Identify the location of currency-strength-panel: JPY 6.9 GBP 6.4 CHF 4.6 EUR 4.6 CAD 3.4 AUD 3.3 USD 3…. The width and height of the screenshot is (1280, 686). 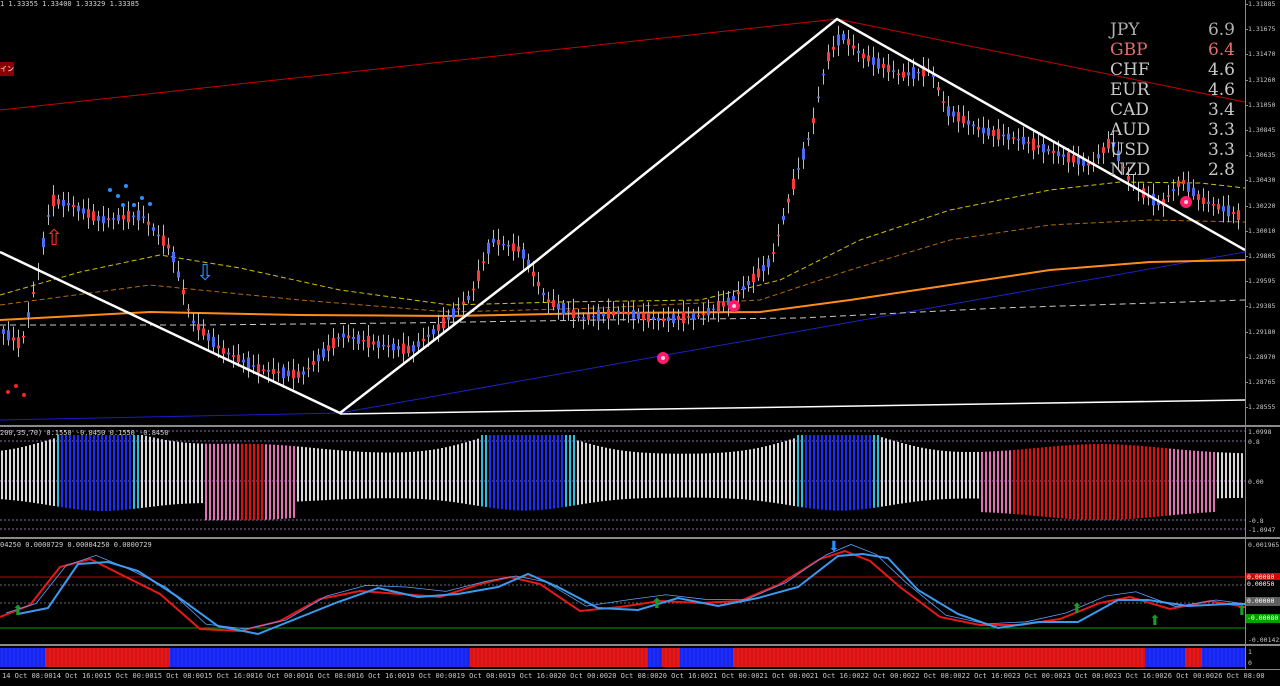
(1172, 100).